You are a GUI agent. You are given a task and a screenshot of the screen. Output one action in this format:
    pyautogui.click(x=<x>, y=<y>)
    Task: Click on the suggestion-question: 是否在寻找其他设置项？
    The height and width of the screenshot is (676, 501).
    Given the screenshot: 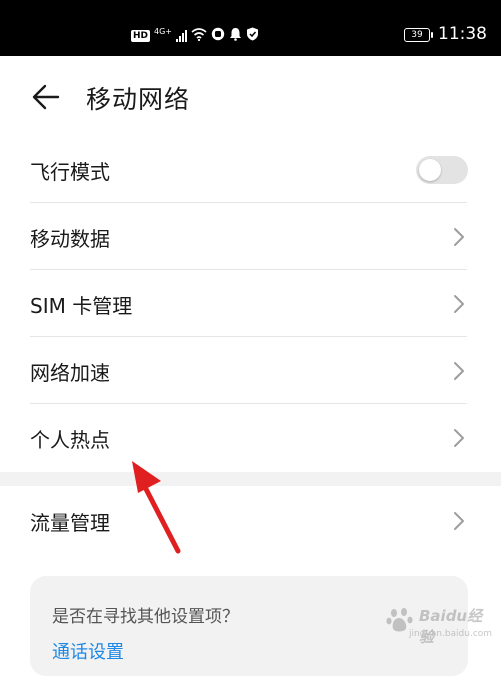 What is the action you would take?
    pyautogui.click(x=145, y=617)
    